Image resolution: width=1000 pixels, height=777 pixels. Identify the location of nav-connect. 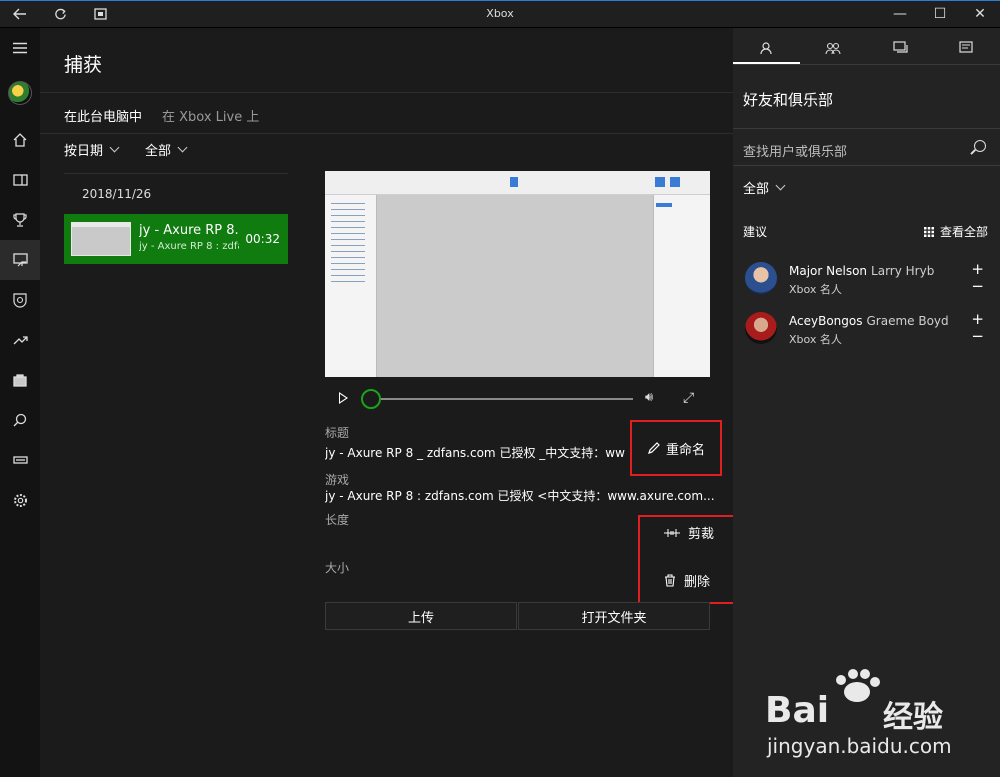
(20, 460).